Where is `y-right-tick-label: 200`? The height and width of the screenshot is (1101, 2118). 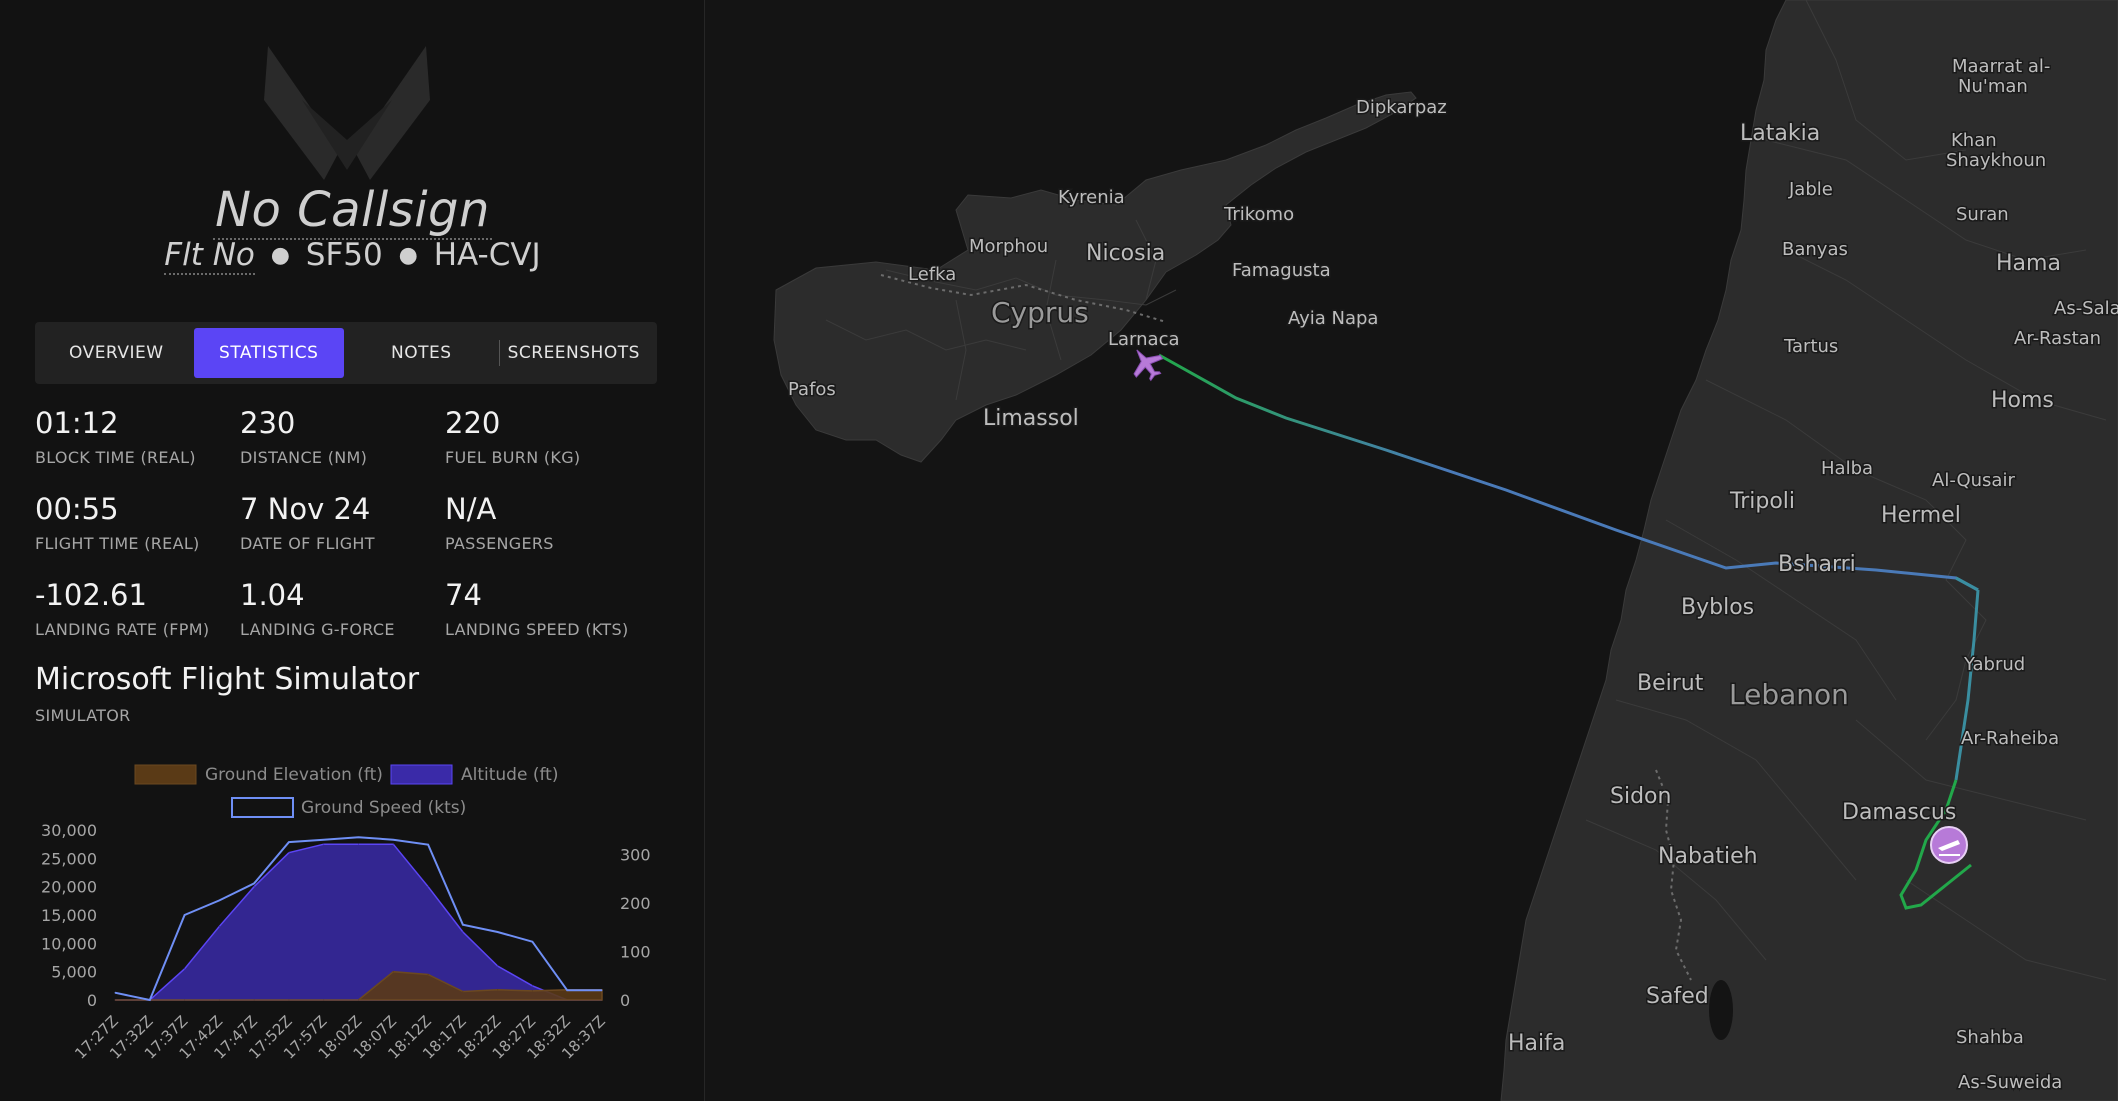 y-right-tick-label: 200 is located at coordinates (635, 903).